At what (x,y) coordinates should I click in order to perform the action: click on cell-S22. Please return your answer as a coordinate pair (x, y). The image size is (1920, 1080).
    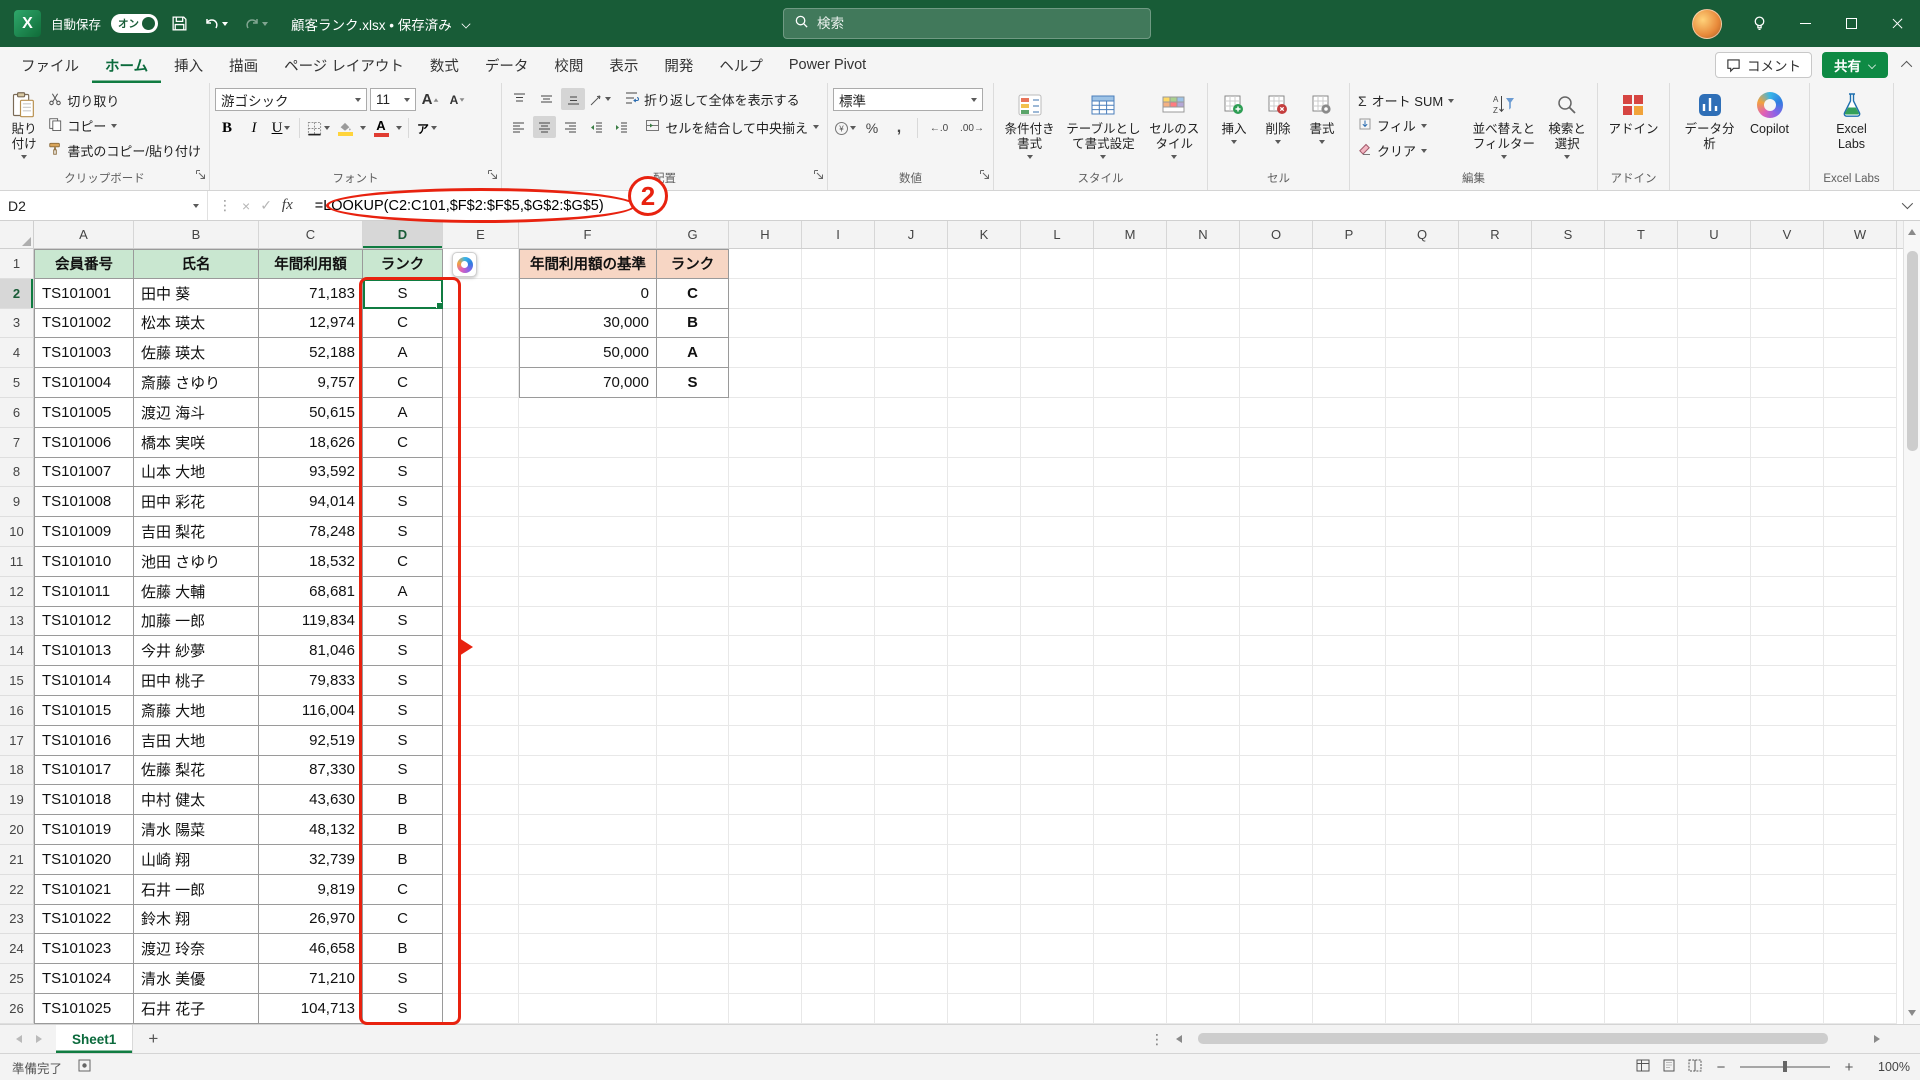
    Looking at the image, I should click on (1568, 889).